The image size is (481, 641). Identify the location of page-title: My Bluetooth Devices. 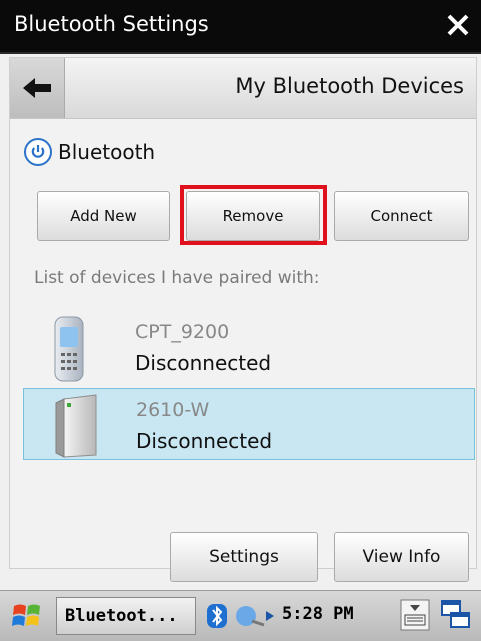
(349, 86).